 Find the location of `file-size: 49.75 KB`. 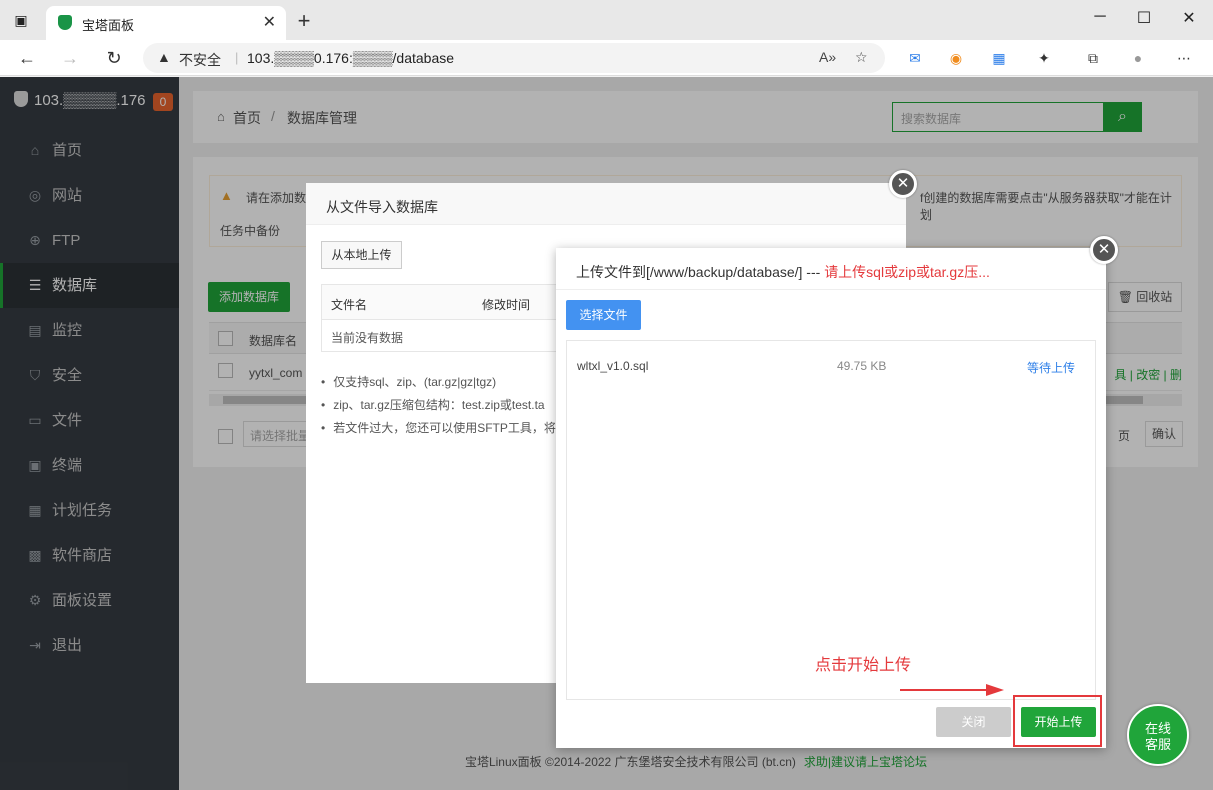

file-size: 49.75 KB is located at coordinates (862, 366).